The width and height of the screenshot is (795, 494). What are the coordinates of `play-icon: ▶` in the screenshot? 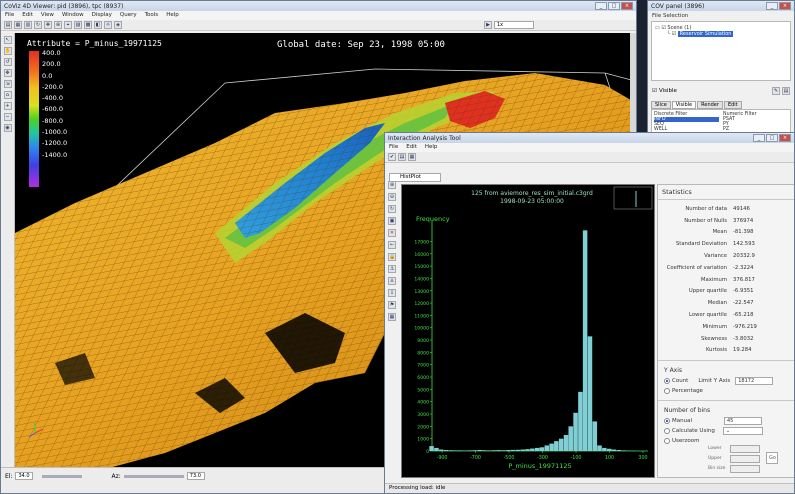 It's located at (488, 25).